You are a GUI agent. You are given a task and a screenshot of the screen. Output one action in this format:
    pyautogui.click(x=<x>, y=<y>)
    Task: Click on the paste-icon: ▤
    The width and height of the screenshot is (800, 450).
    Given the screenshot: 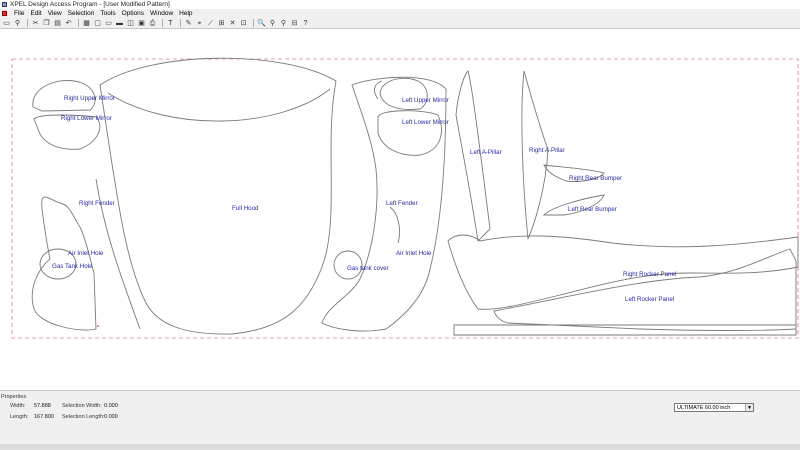 What is the action you would take?
    pyautogui.click(x=57, y=23)
    